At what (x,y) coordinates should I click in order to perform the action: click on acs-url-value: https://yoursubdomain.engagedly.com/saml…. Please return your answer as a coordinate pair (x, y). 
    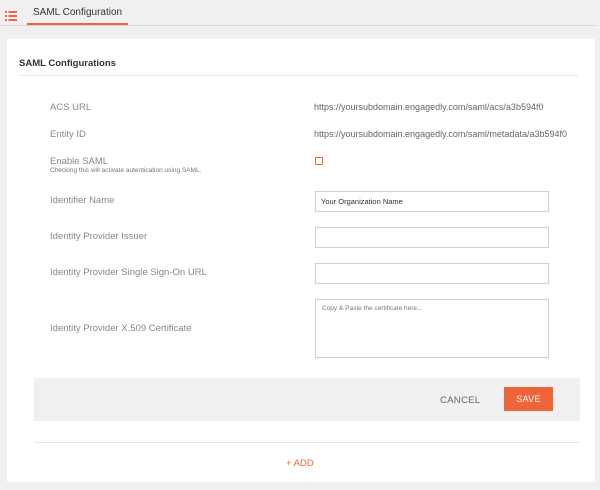
    Looking at the image, I should click on (429, 107).